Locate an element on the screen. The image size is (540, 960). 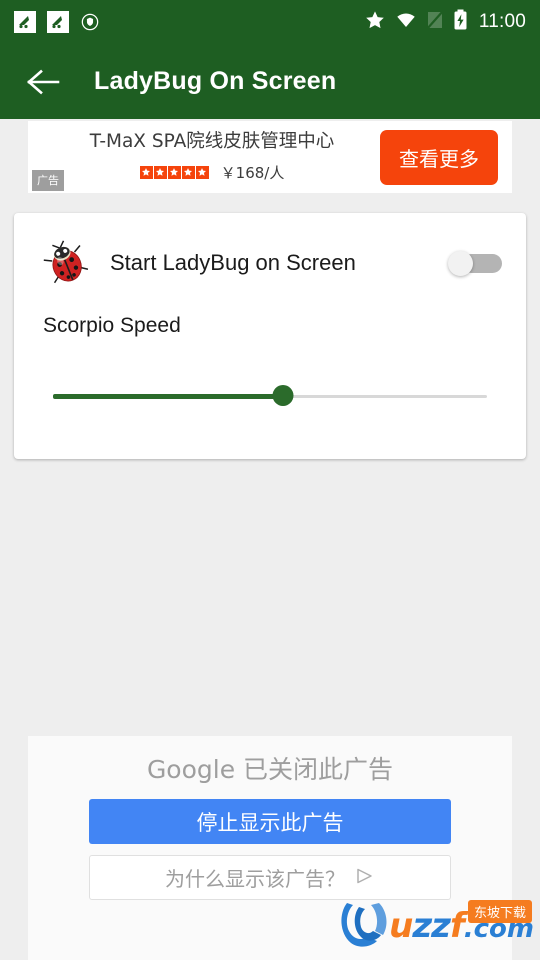
wifi-icon is located at coordinates (406, 22).